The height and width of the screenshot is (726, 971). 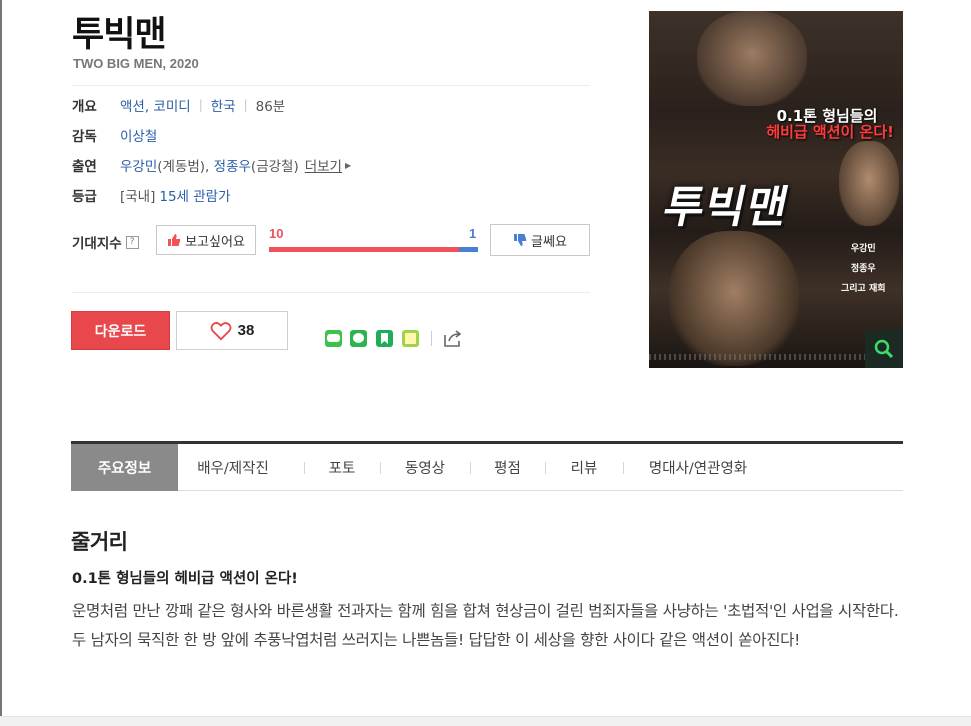 I want to click on not-sure-label: 글쎄요, so click(x=549, y=242).